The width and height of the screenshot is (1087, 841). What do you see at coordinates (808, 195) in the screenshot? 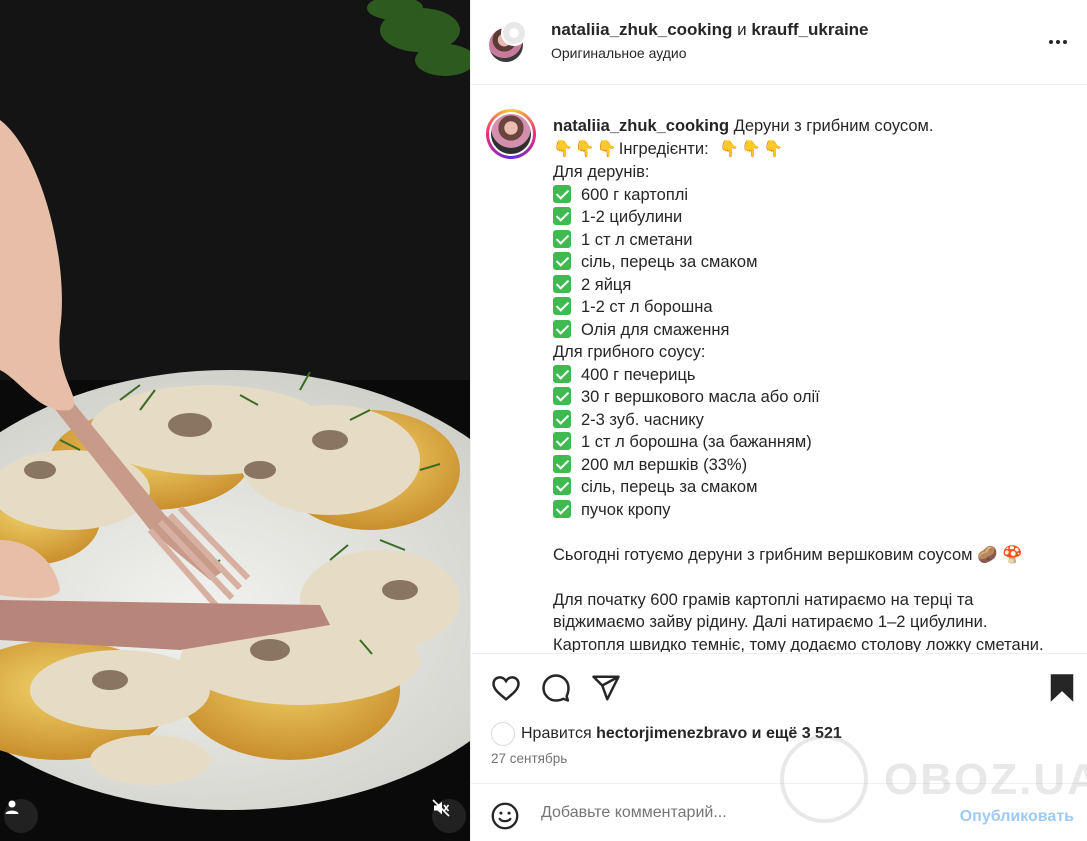
I see `ingredient-item: 600 г картоплі` at bounding box center [808, 195].